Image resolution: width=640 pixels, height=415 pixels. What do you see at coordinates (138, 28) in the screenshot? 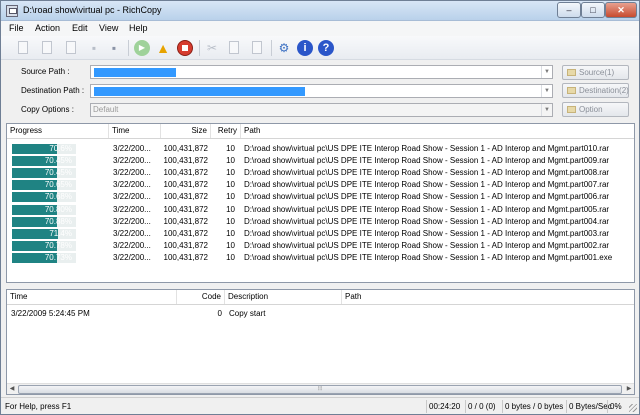
I see `menu-help: Help` at bounding box center [138, 28].